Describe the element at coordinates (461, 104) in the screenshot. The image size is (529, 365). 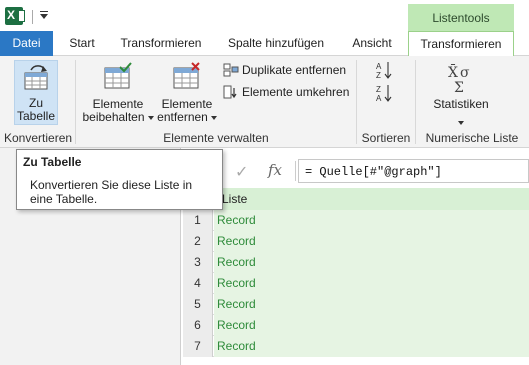
I see `statistiken-label: Statistiken` at that location.